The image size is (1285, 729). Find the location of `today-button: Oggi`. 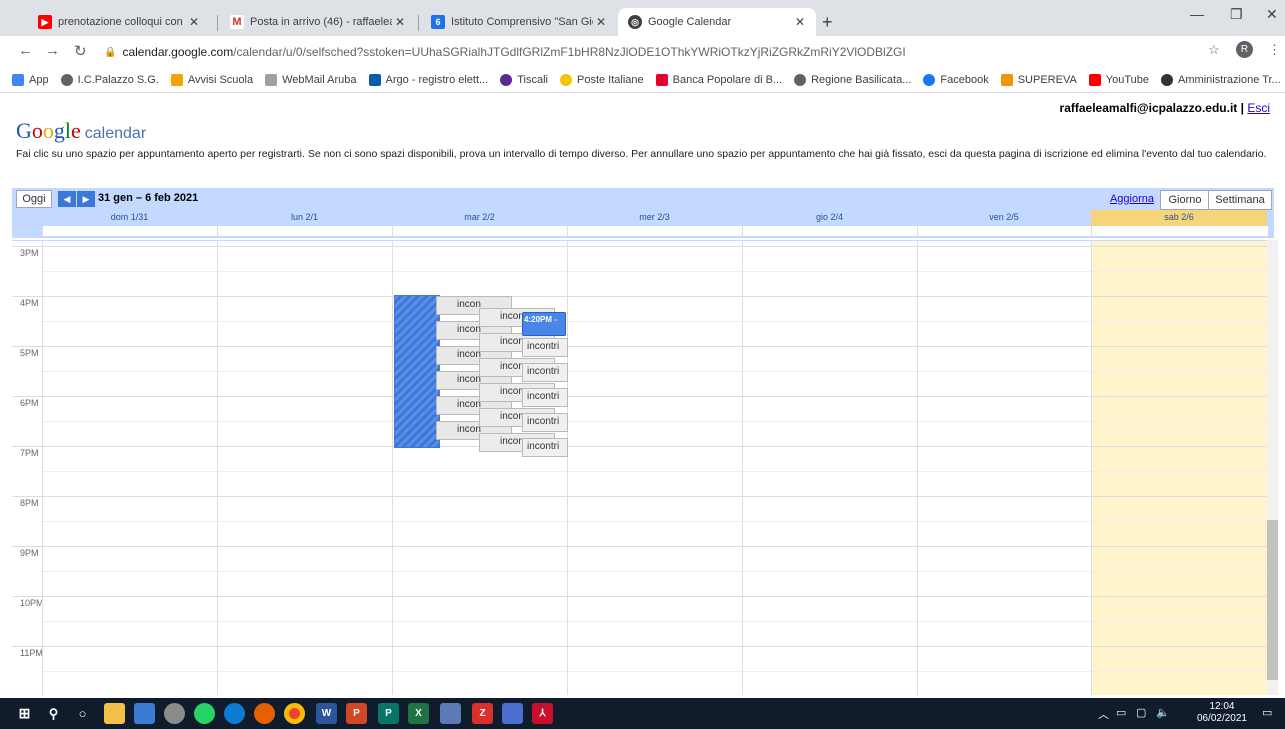

today-button: Oggi is located at coordinates (34, 199).